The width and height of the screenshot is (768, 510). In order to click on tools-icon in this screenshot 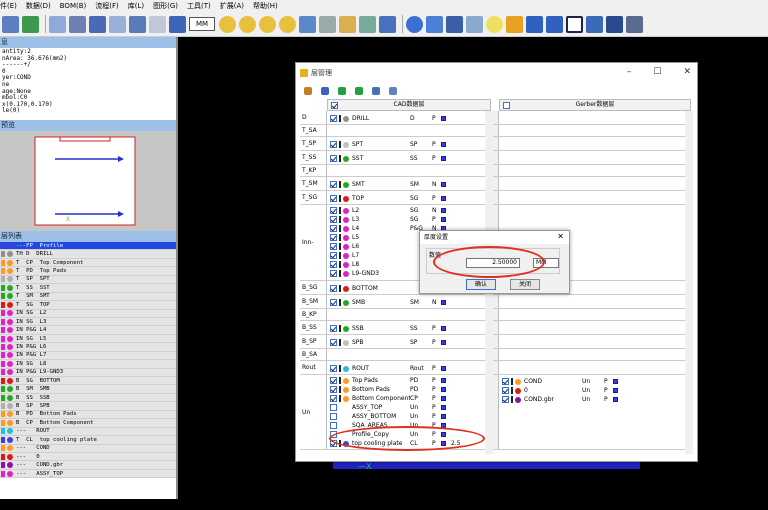, I will do `click(634, 24)`.